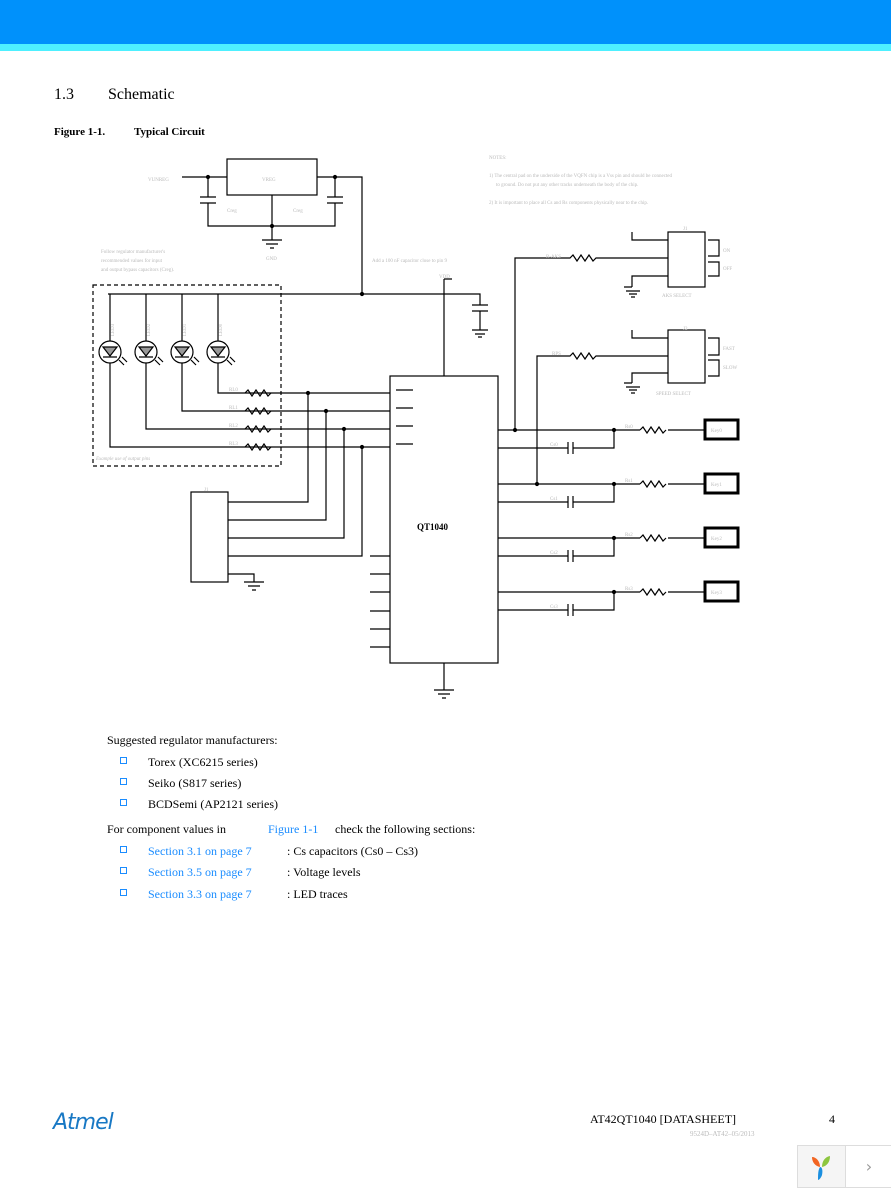 This screenshot has height=1188, width=891. What do you see at coordinates (192, 740) in the screenshot?
I see `manufacturers-intro: Suggested regulator manufacturers:` at bounding box center [192, 740].